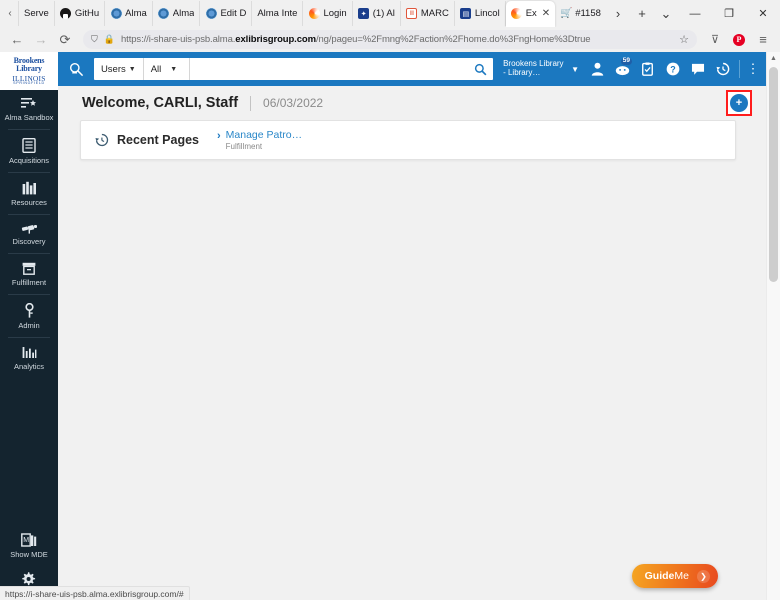 This screenshot has height=600, width=780. I want to click on tab-title: Edit D, so click(233, 13).